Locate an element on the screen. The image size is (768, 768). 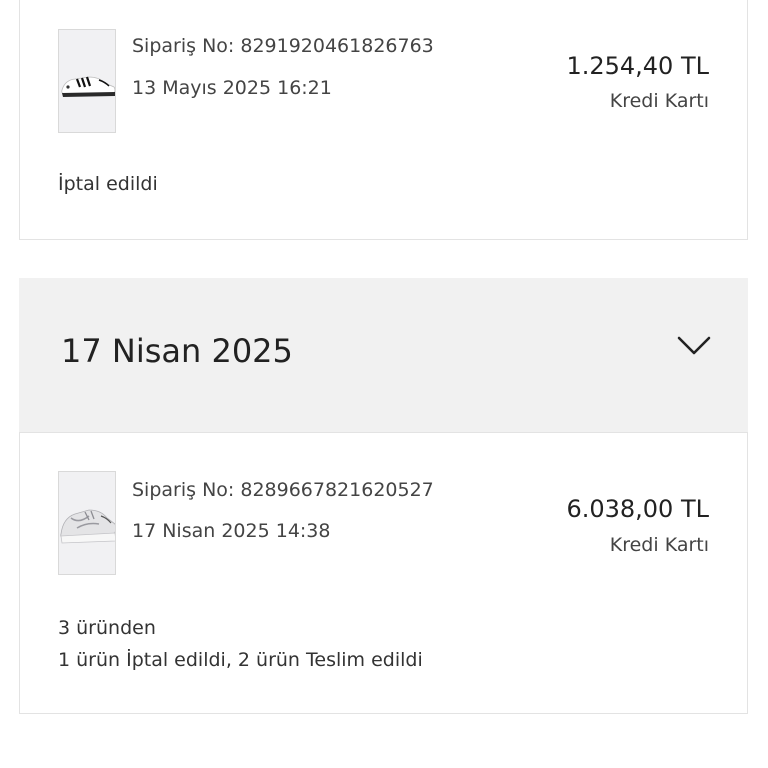
order-date: 17 Nisan 2025 14:38 is located at coordinates (231, 531).